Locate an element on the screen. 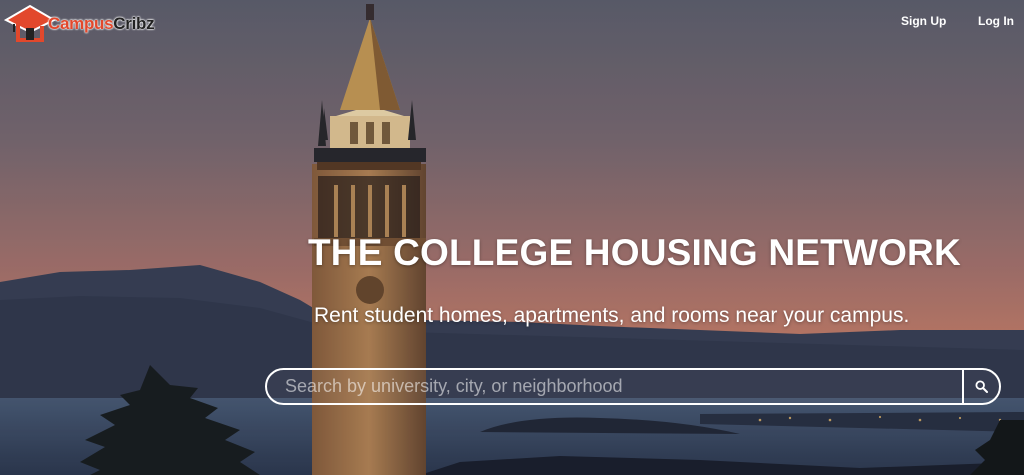 The height and width of the screenshot is (475, 1024). brand-name: CampusCribz is located at coordinates (101, 24).